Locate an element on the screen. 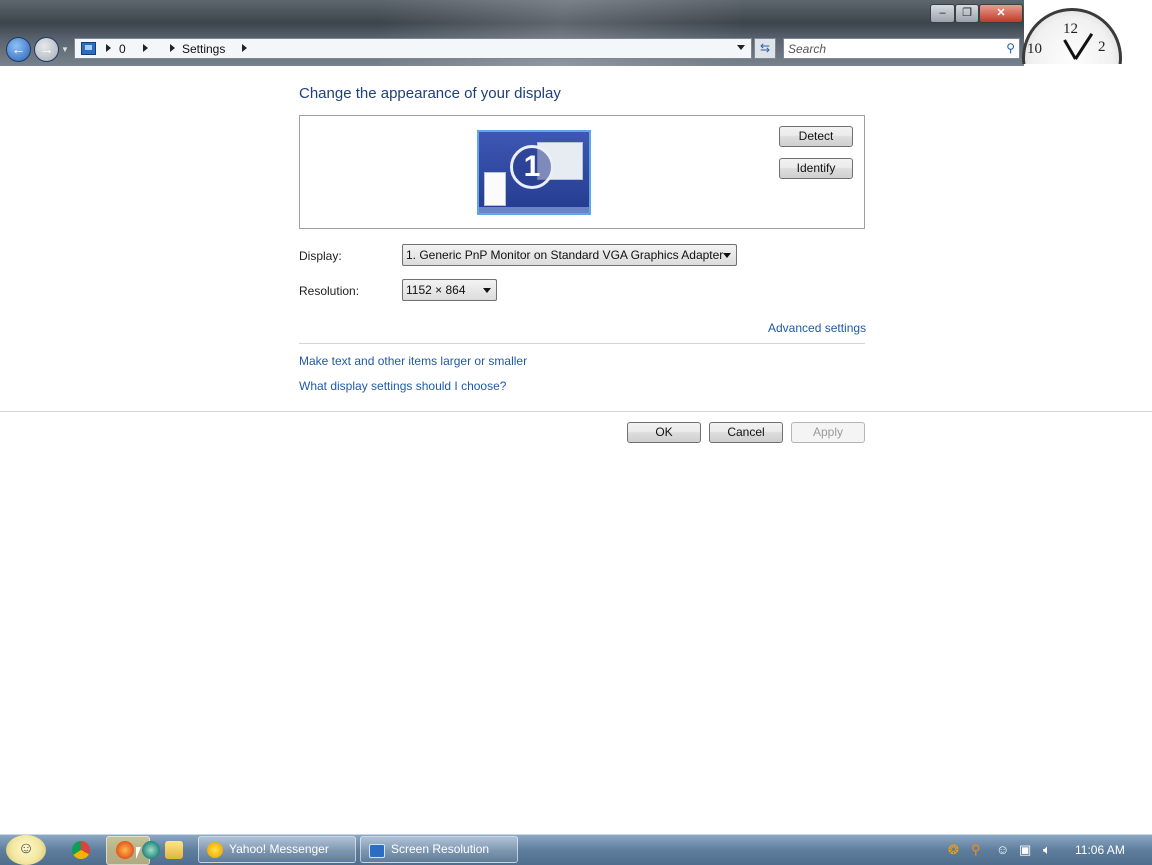 Image resolution: width=1152 pixels, height=865 pixels. window-titlebar: – ❐ ✕ ← → ▼ 0 Settings ⇆ Search ⚲ is located at coordinates (512, 33).